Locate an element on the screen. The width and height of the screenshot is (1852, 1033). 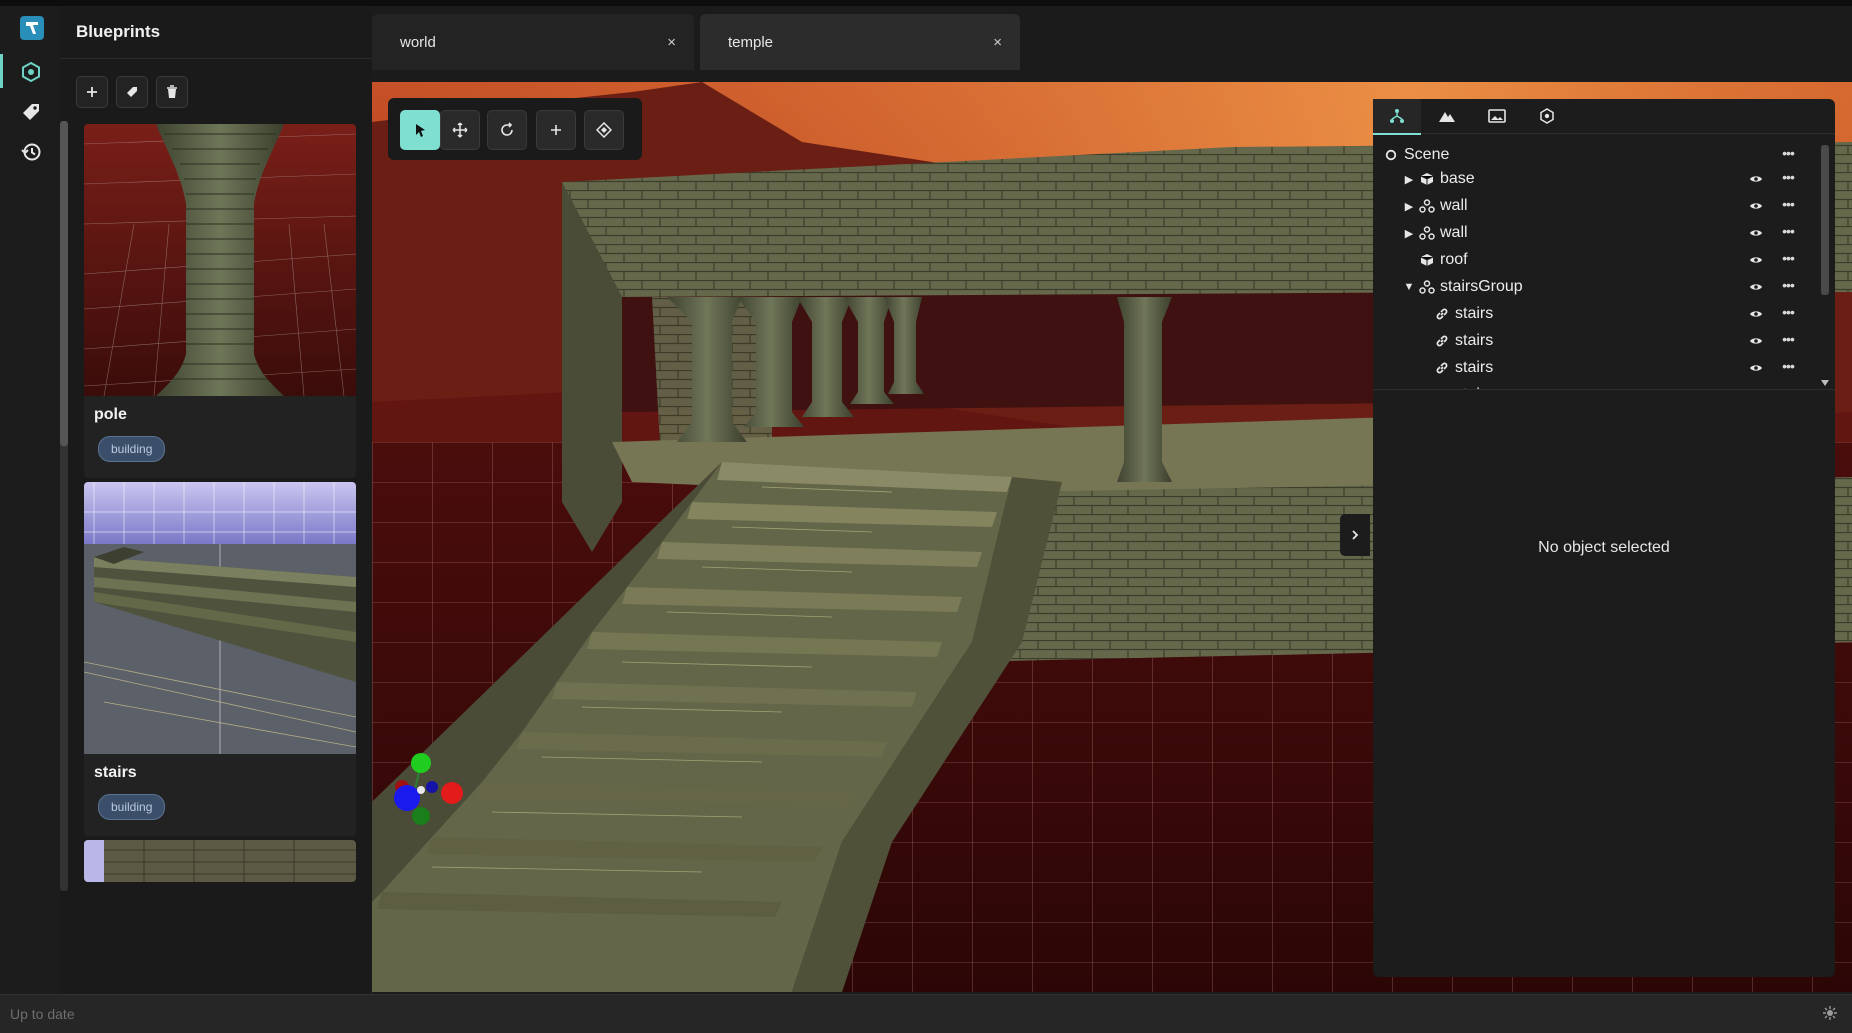
snap-tool-button is located at coordinates (604, 130).